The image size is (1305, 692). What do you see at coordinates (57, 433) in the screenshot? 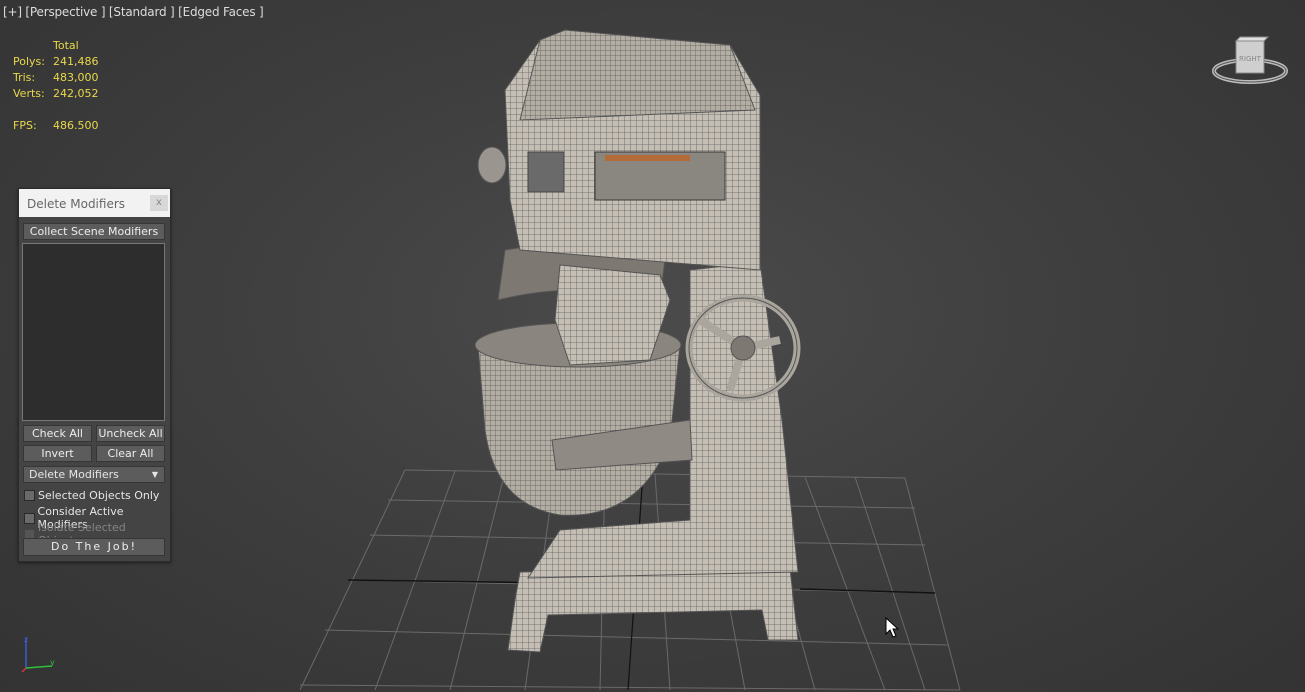
I see `check-all-button: Check All` at bounding box center [57, 433].